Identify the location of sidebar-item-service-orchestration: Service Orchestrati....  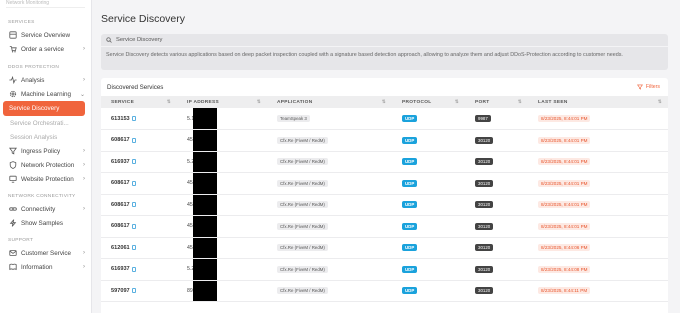
(45, 123).